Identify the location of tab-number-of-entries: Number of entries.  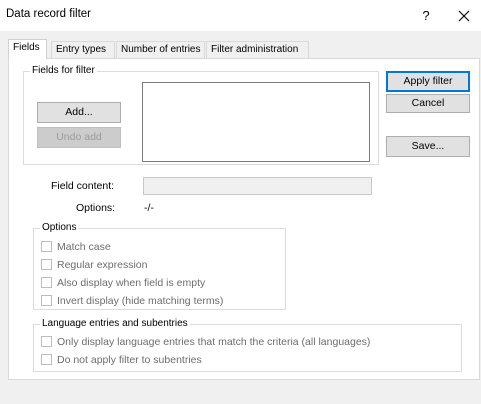
(160, 49).